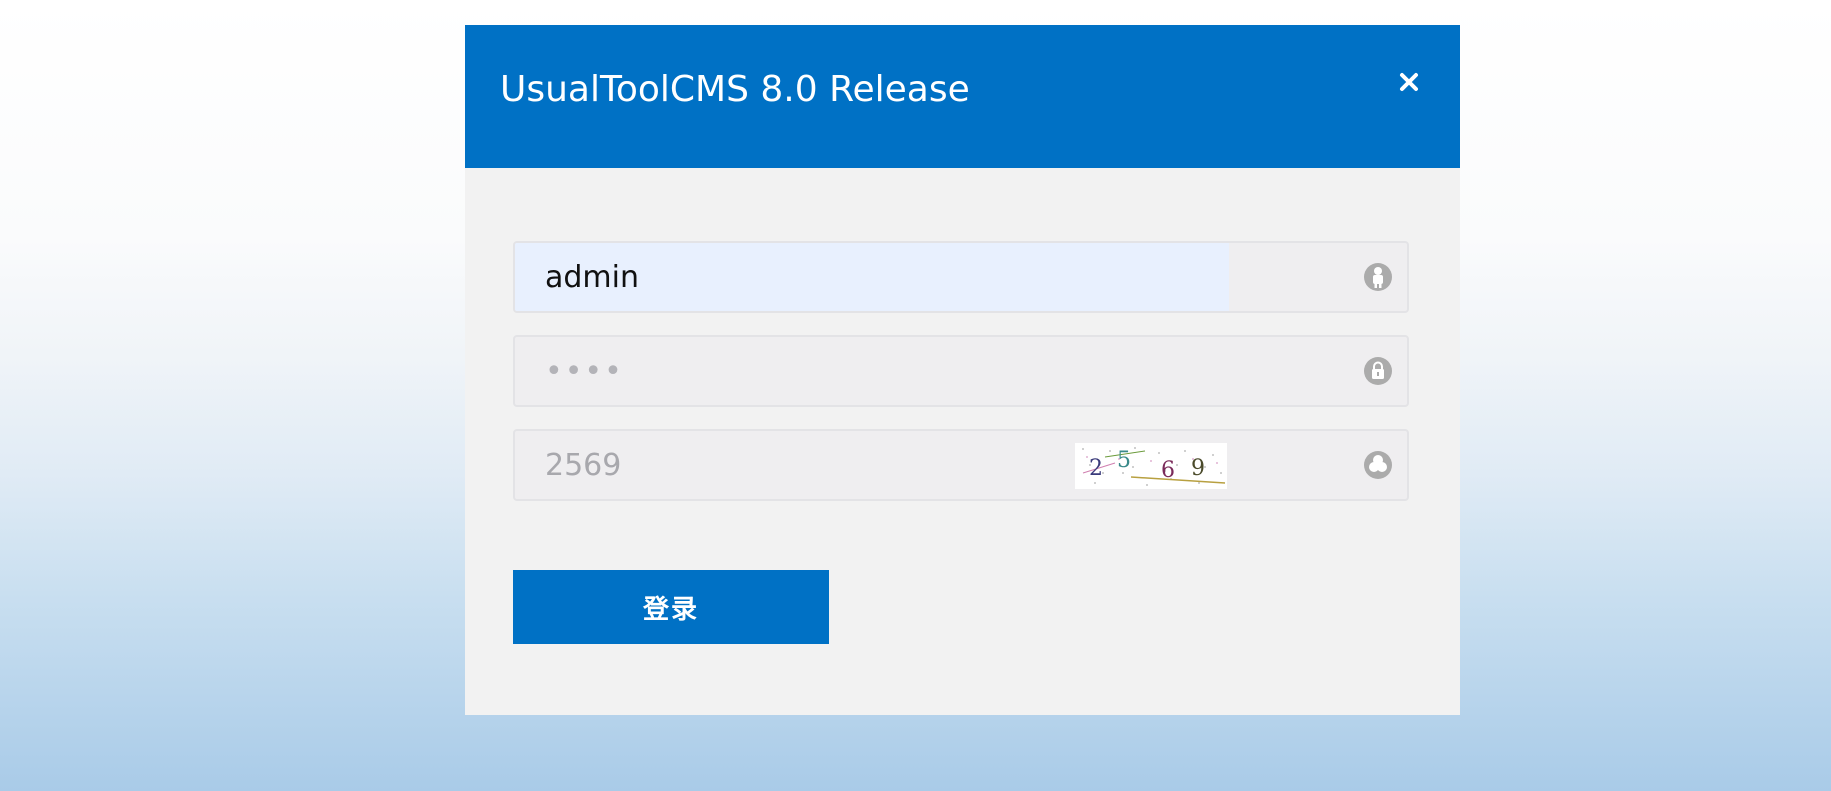  Describe the element at coordinates (671, 607) in the screenshot. I see `login-button: 登录` at that location.